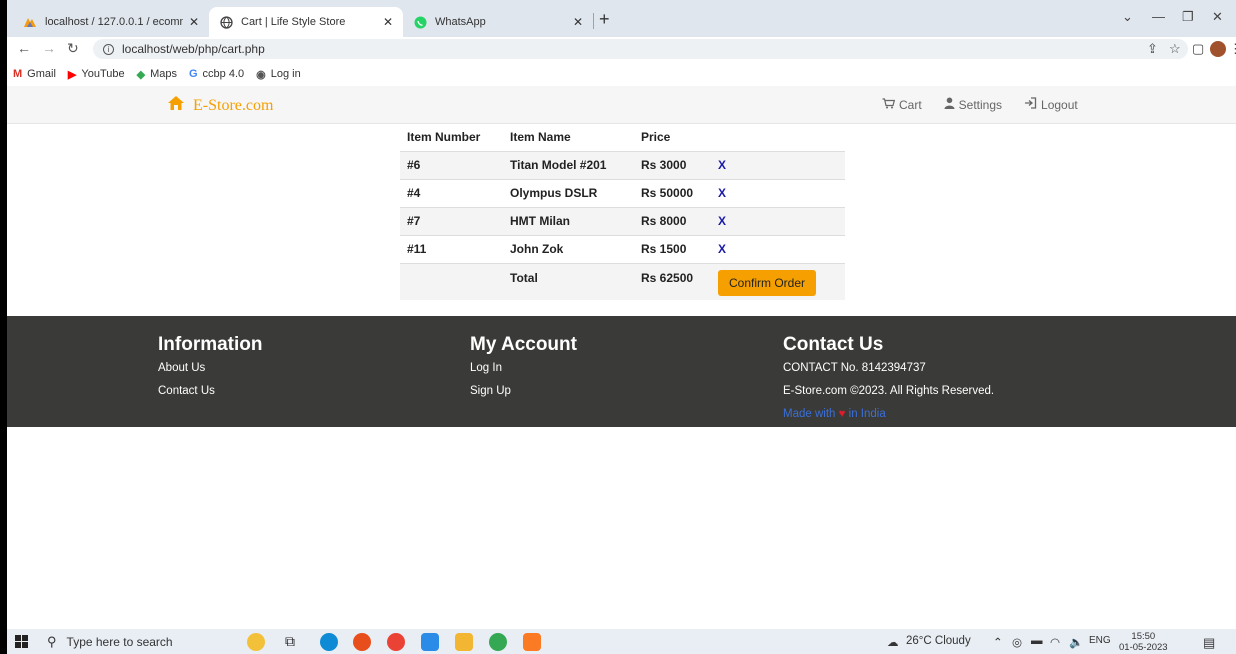 The image size is (1236, 654). I want to click on table-row: #7 HMT Milan Rs 8000 X, so click(622, 220).